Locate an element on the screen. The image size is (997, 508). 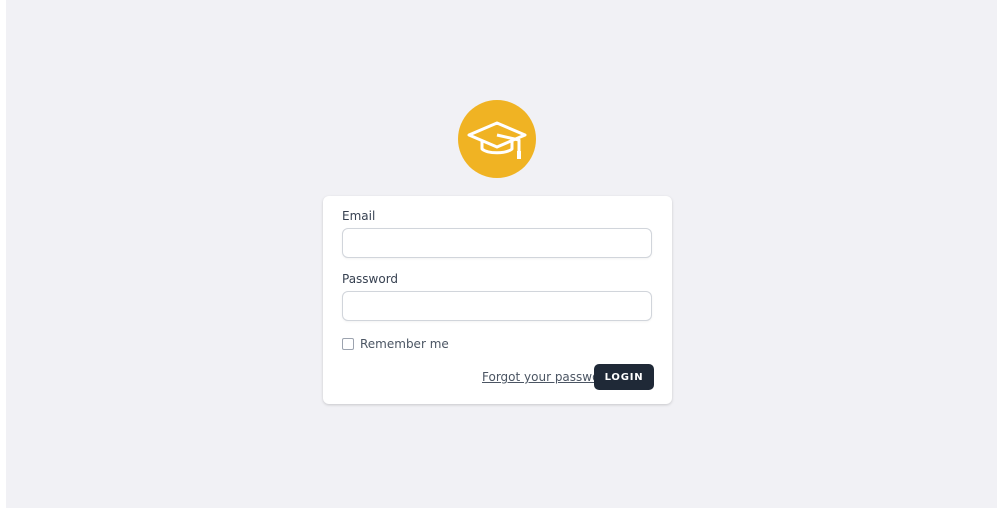
password-label: Password is located at coordinates (370, 279).